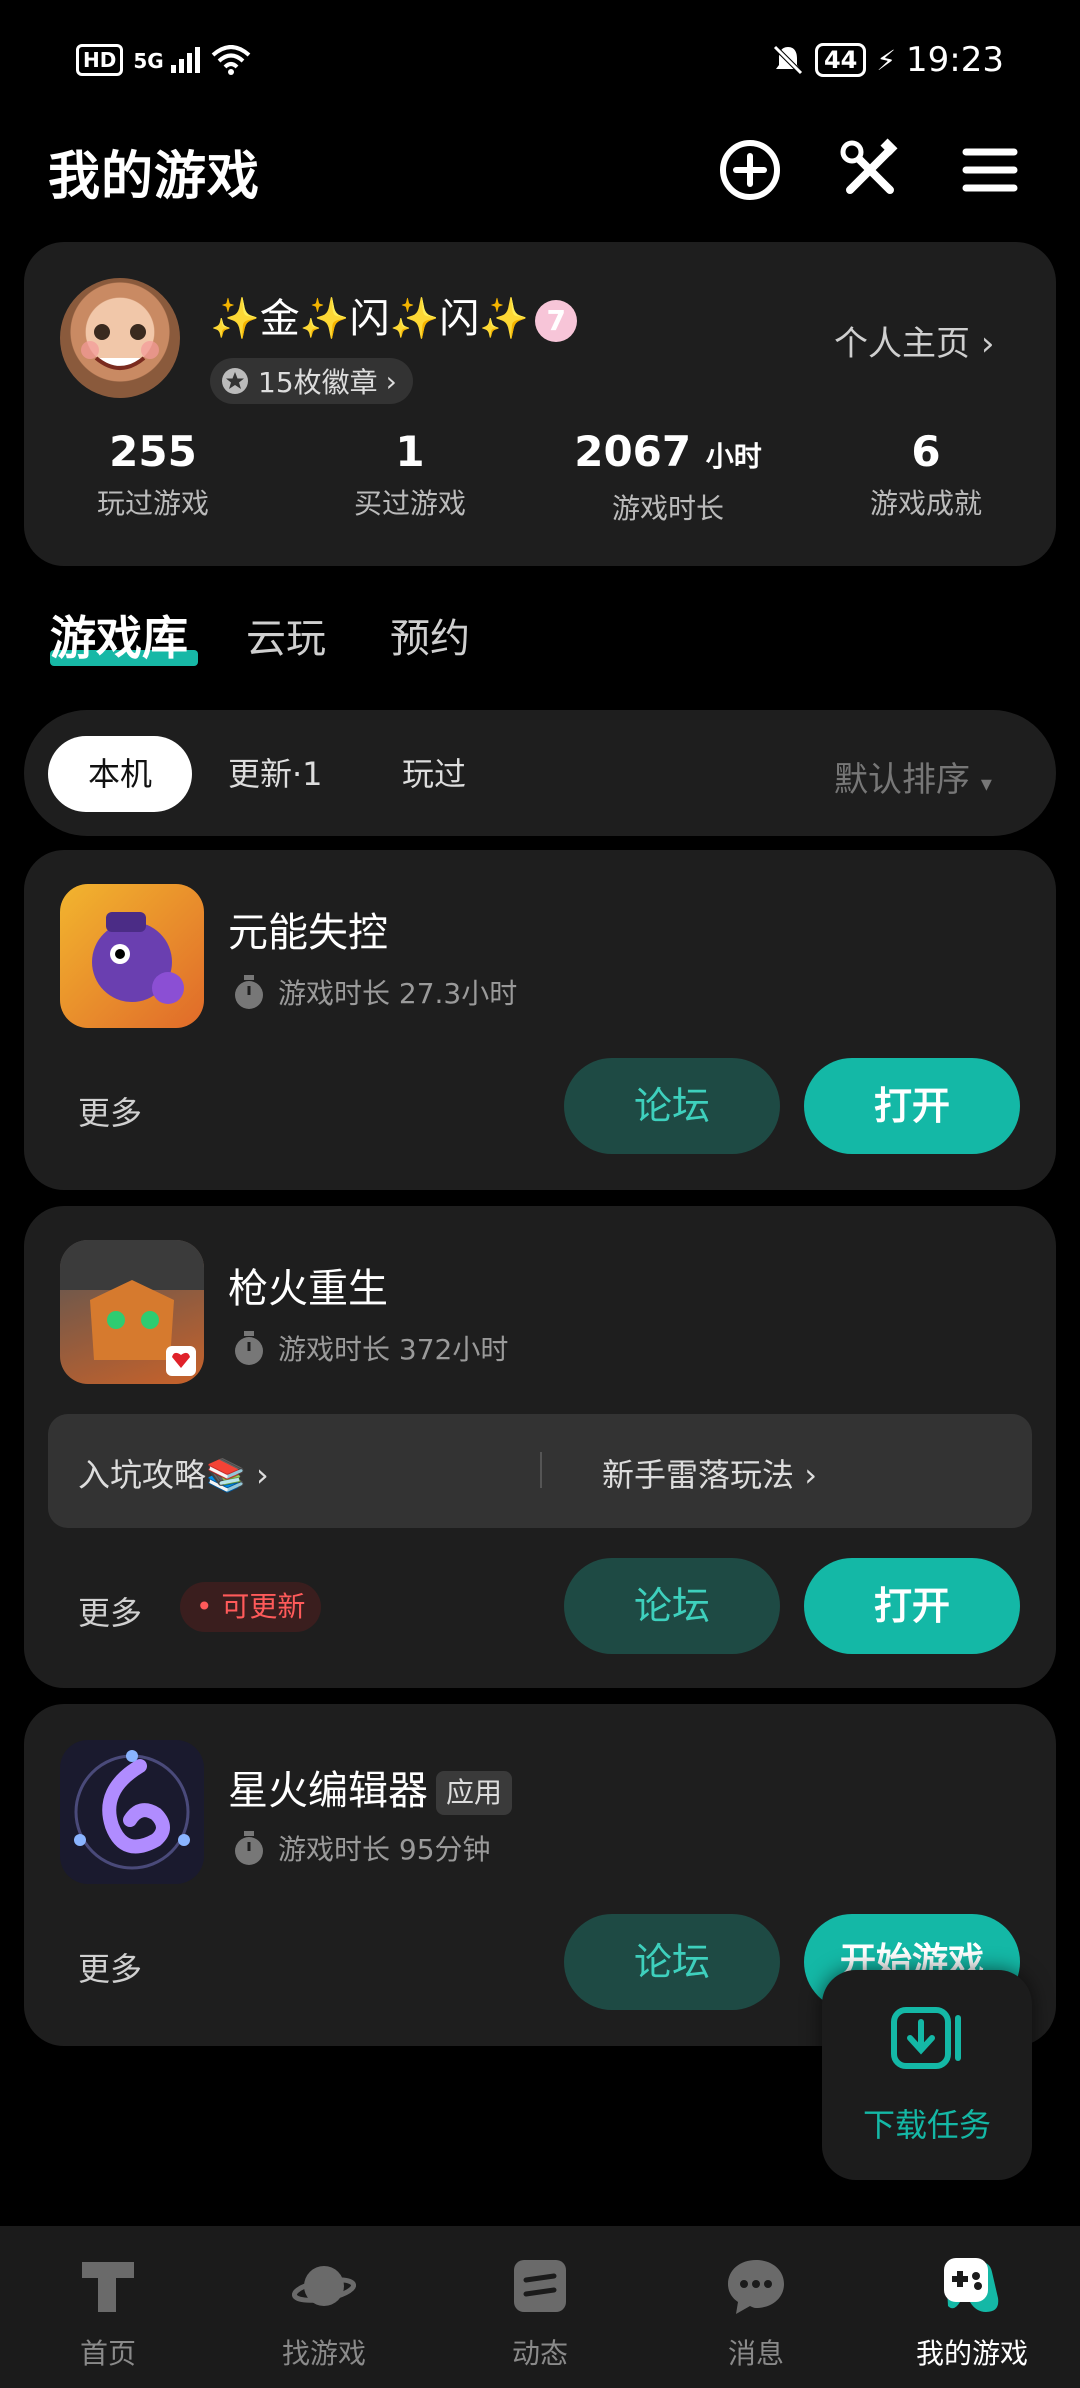  I want to click on nav-label: 消息, so click(755, 2353).